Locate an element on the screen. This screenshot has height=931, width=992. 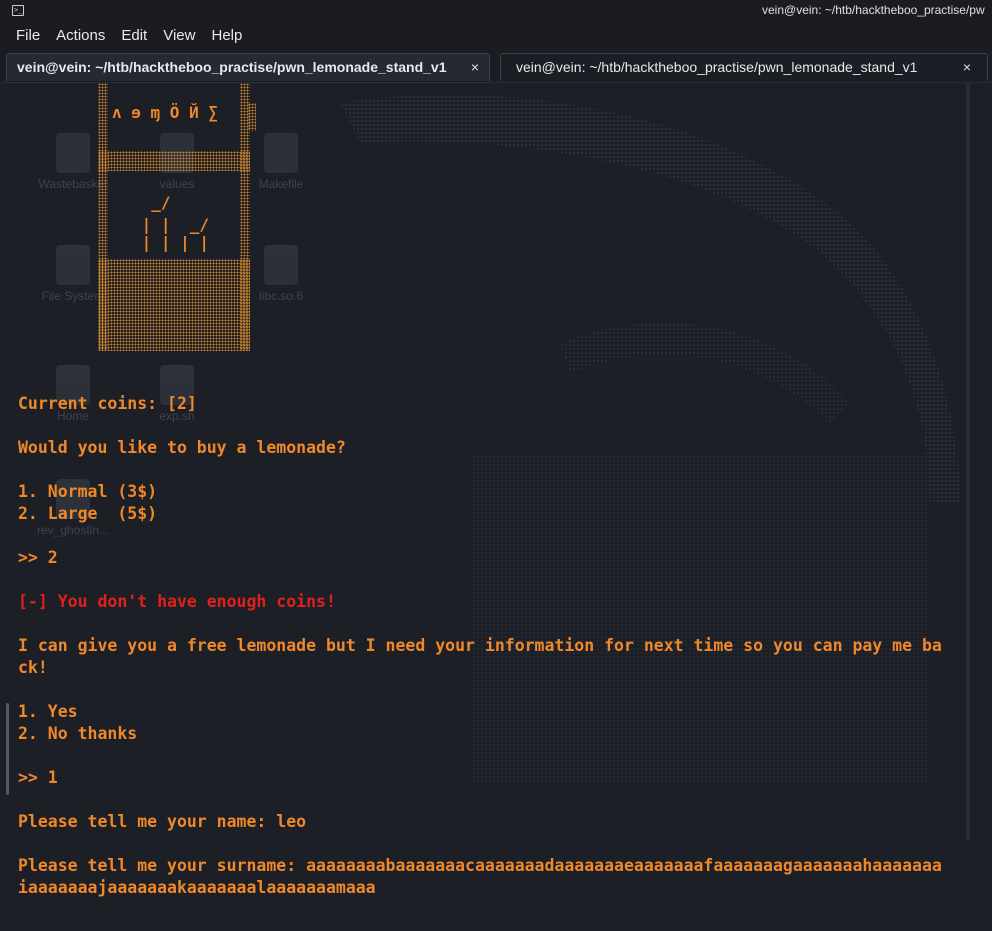
stand-stick: _/ is located at coordinates (151, 202).